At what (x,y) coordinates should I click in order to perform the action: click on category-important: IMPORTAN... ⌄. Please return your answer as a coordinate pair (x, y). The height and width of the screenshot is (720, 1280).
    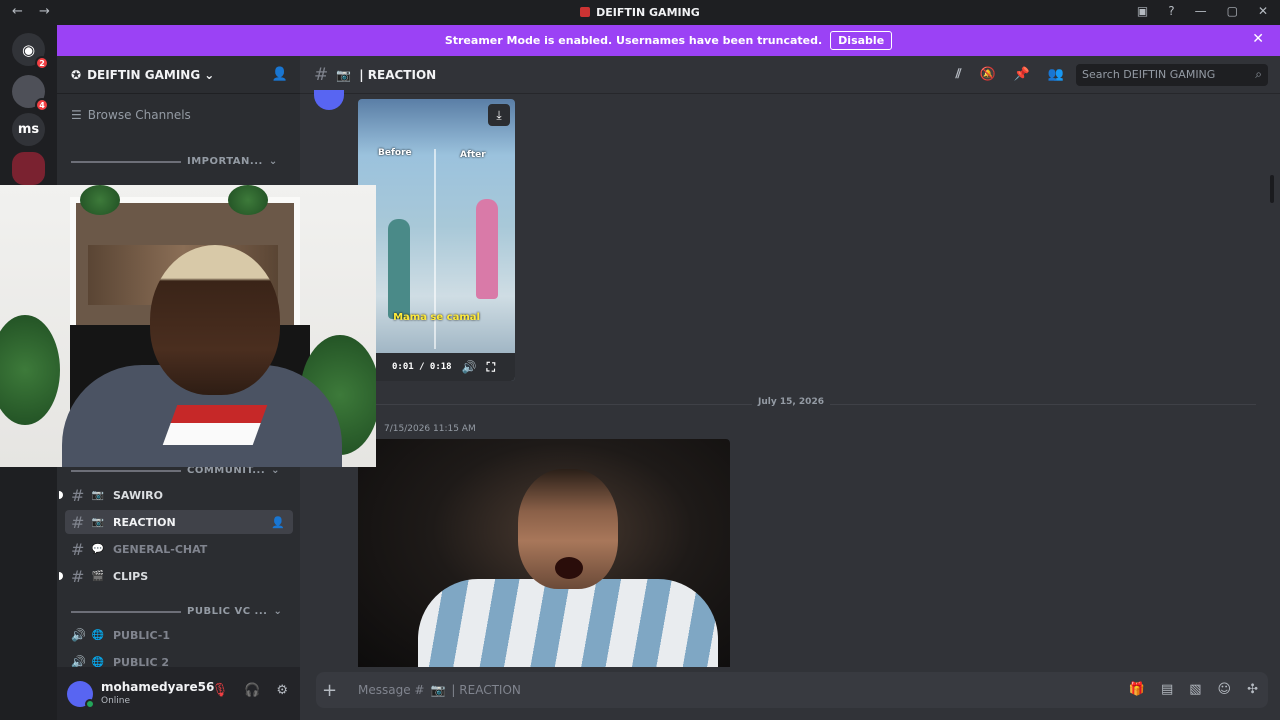
    Looking at the image, I should click on (174, 161).